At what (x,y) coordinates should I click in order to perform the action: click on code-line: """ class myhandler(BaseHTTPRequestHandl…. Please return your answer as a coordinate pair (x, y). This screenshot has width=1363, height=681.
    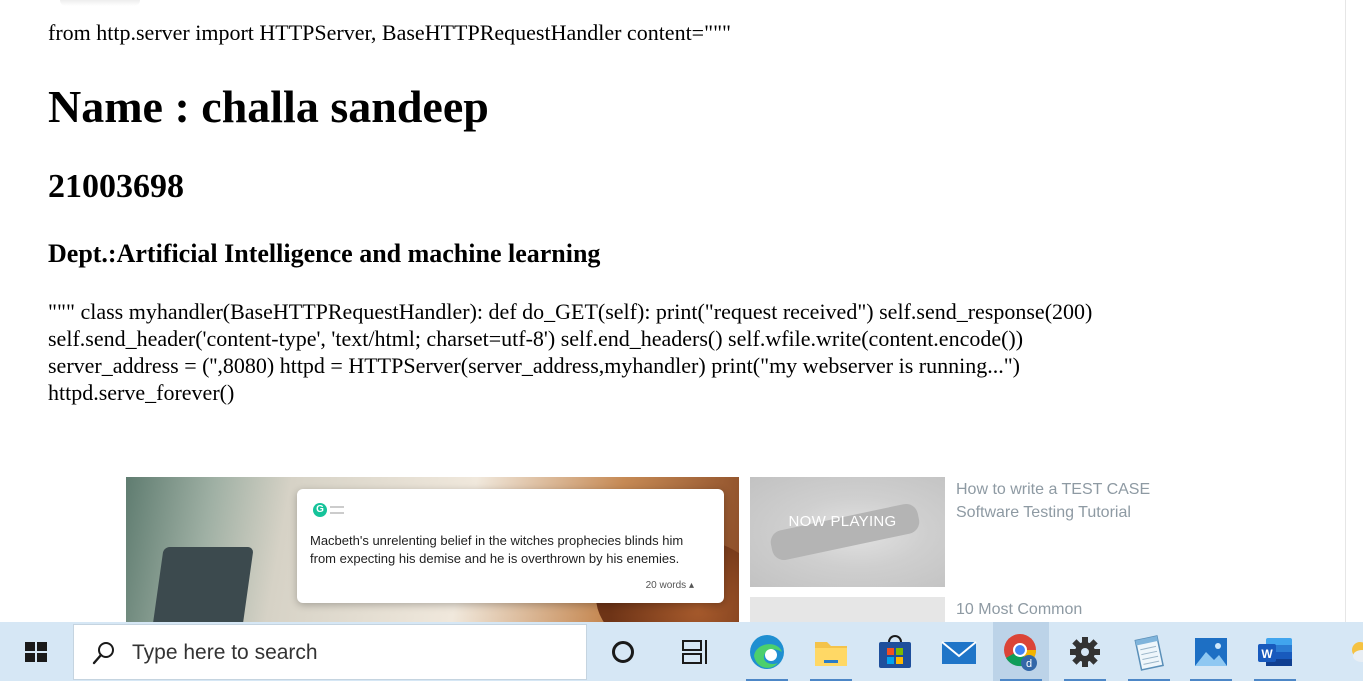
    Looking at the image, I should click on (570, 311).